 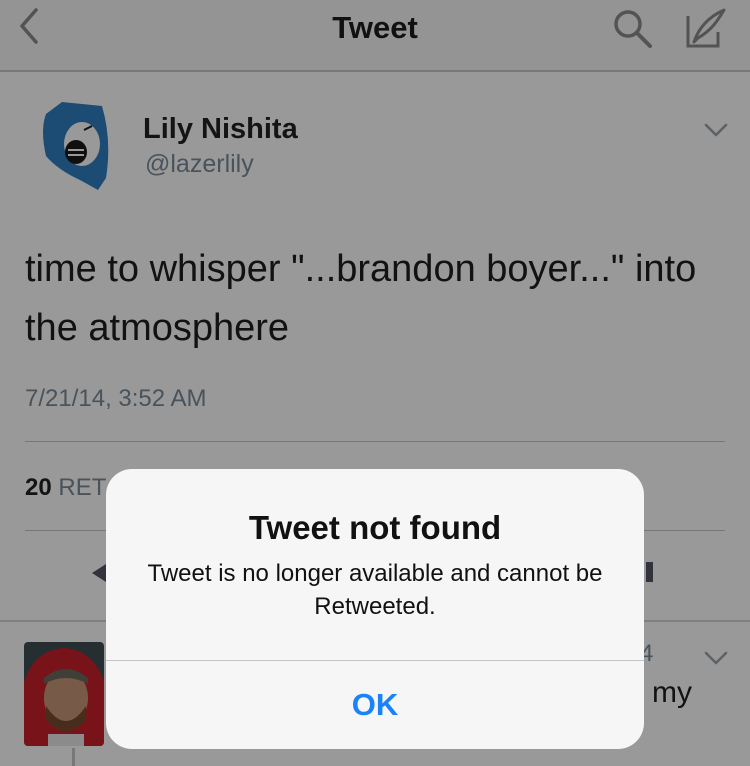 I want to click on ok-button: OK, so click(x=375, y=705).